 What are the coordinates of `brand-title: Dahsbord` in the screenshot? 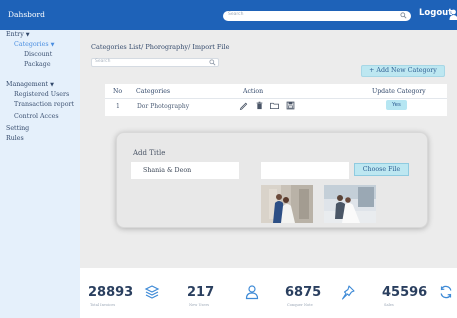 It's located at (26, 14).